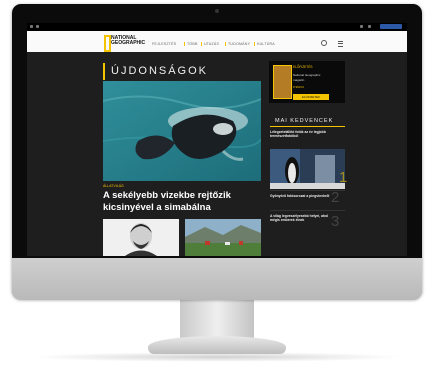  What do you see at coordinates (182, 131) in the screenshot?
I see `hero-image-whale` at bounding box center [182, 131].